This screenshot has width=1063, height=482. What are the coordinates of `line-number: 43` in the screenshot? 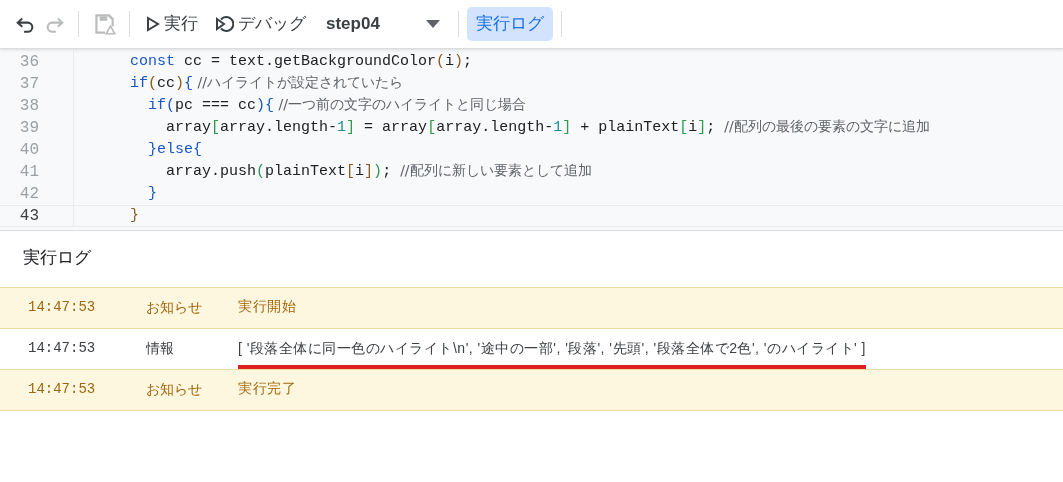 It's located at (29, 216).